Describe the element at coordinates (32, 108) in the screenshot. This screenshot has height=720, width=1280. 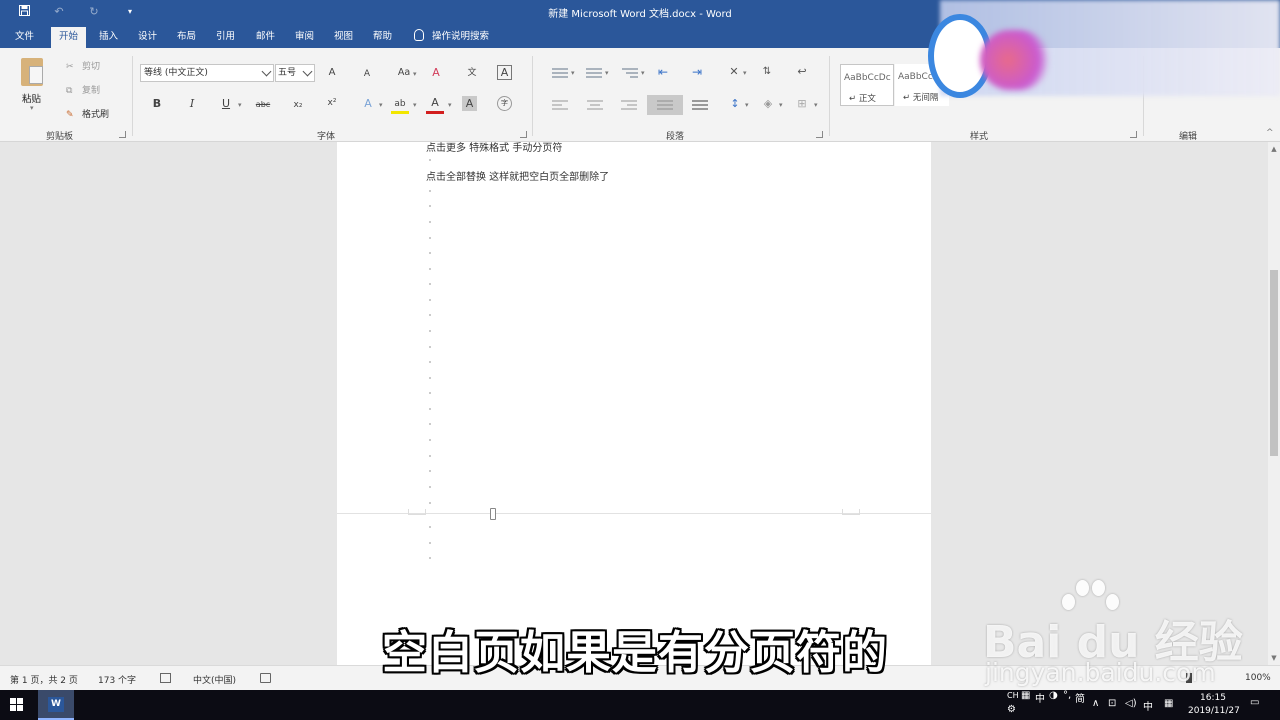
I see `paste-dropdown-icon: ▾` at that location.